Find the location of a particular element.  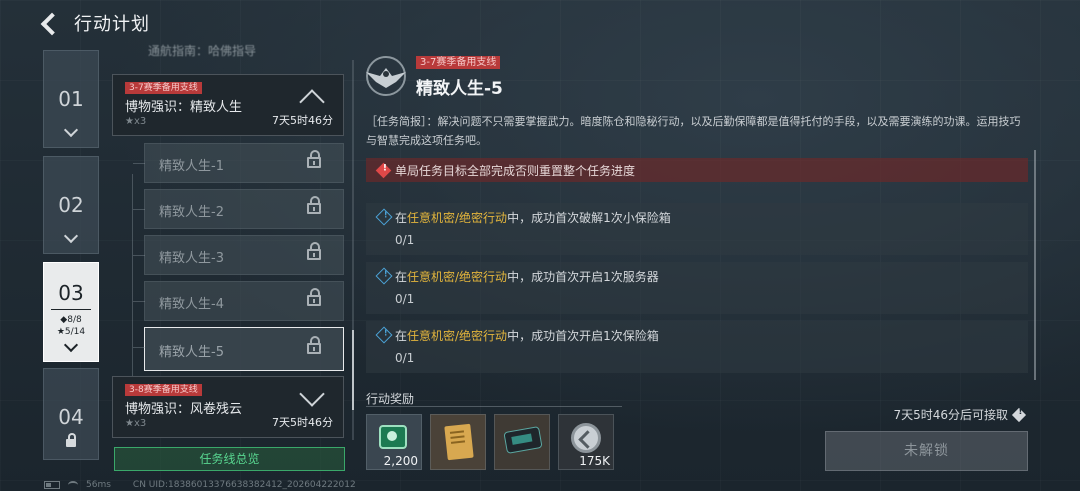

sub-mission-1: 精致人生-1 is located at coordinates (238, 163).